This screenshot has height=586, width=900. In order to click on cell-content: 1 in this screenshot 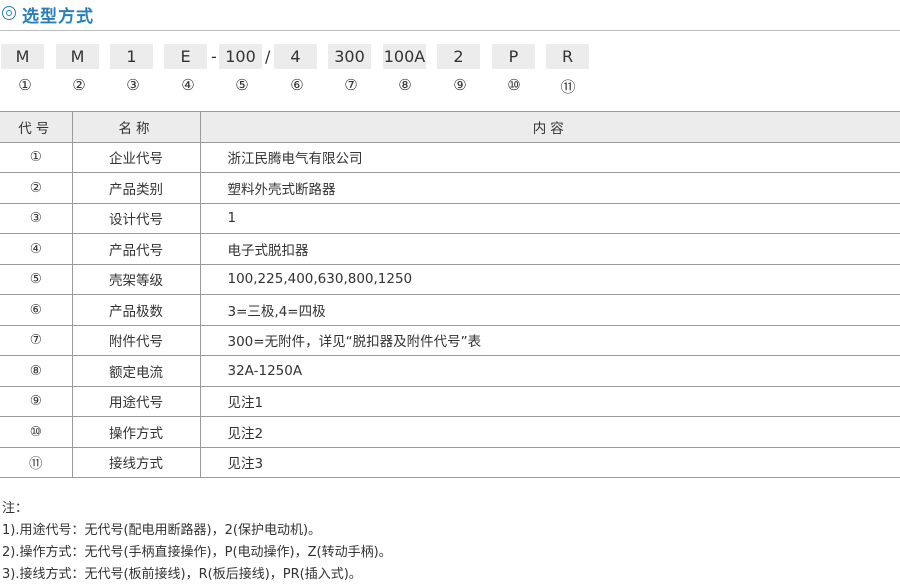, I will do `click(549, 218)`.